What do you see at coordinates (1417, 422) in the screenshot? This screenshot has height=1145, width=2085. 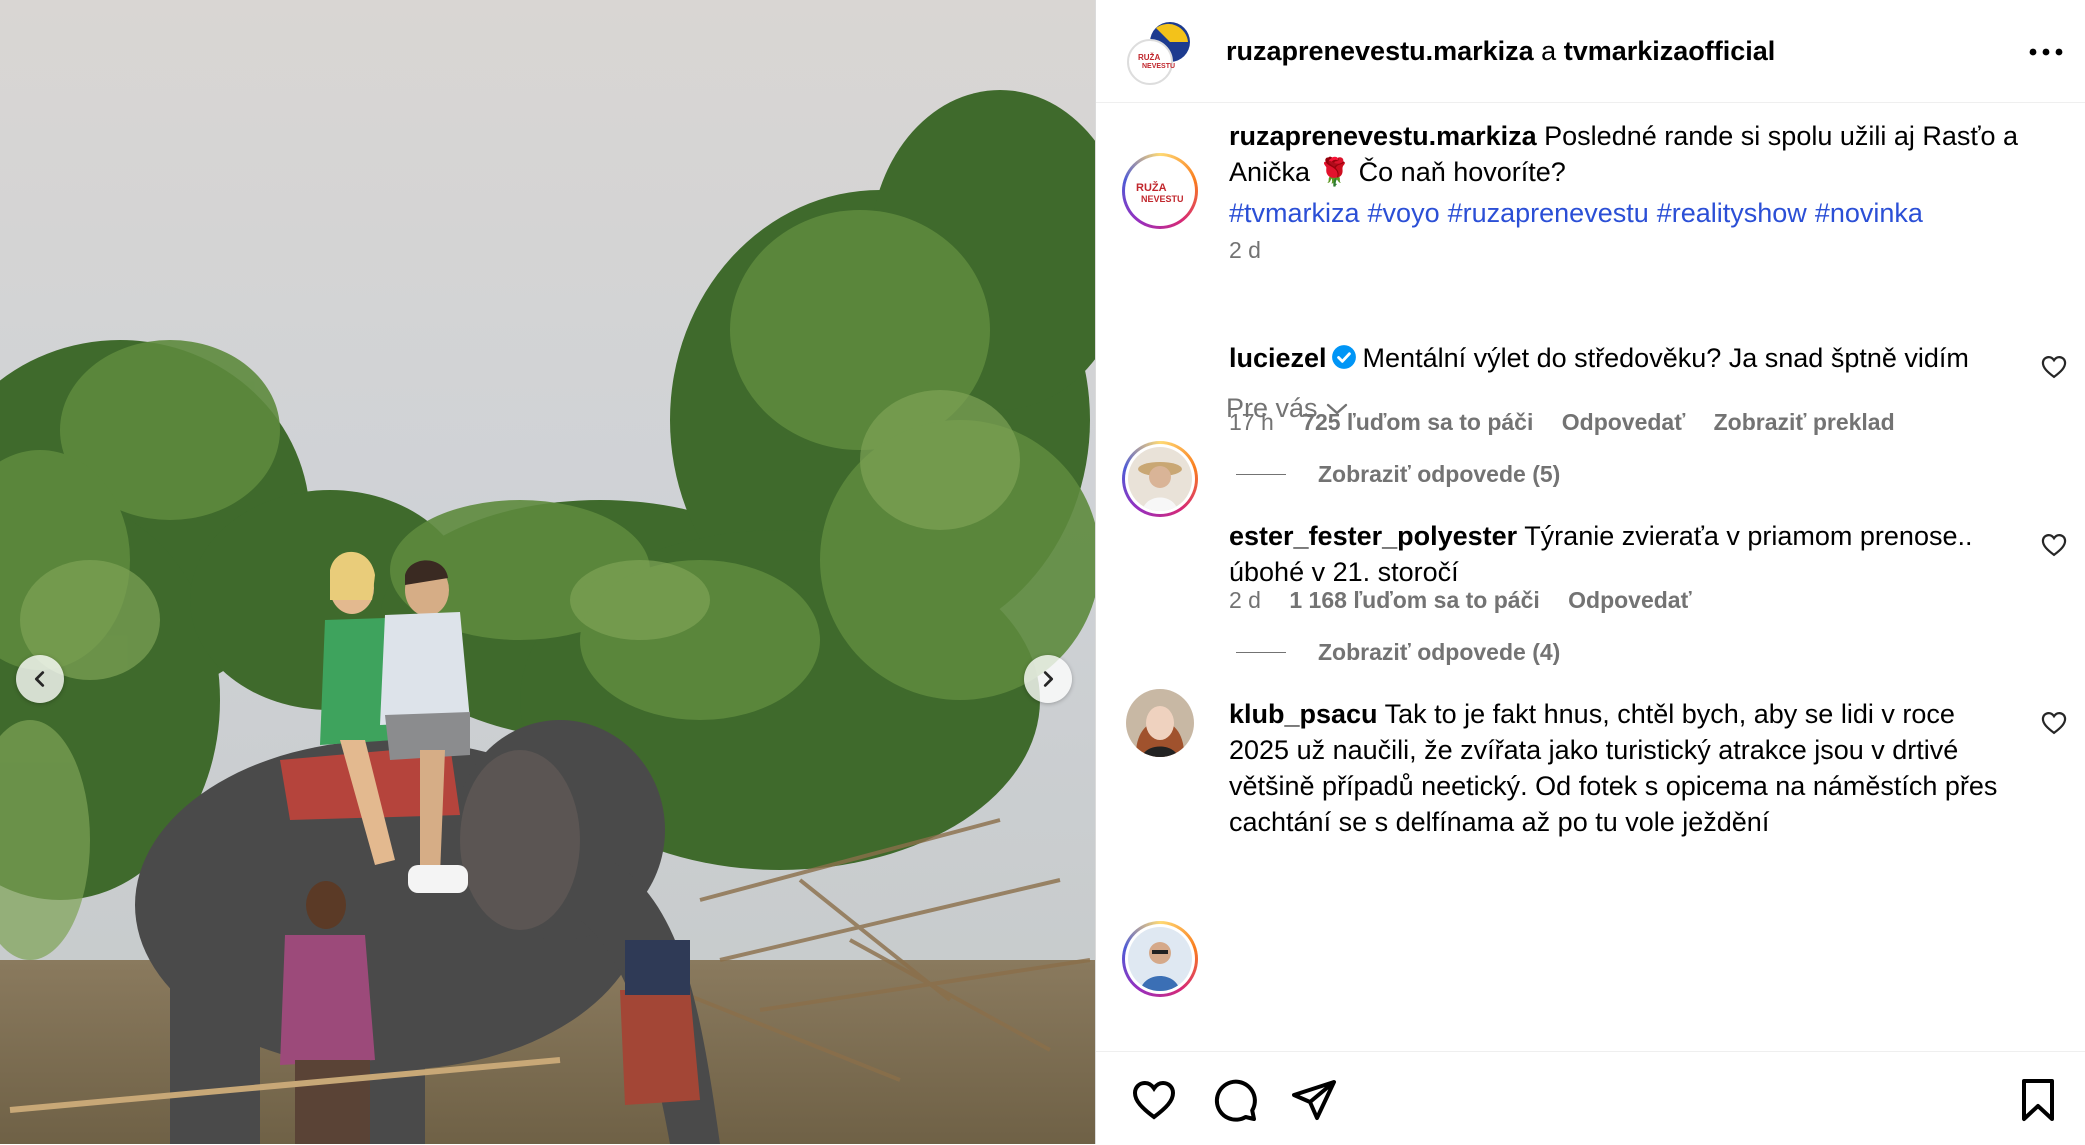 I see `comment-likes: 725 ľuďom sa to páči` at bounding box center [1417, 422].